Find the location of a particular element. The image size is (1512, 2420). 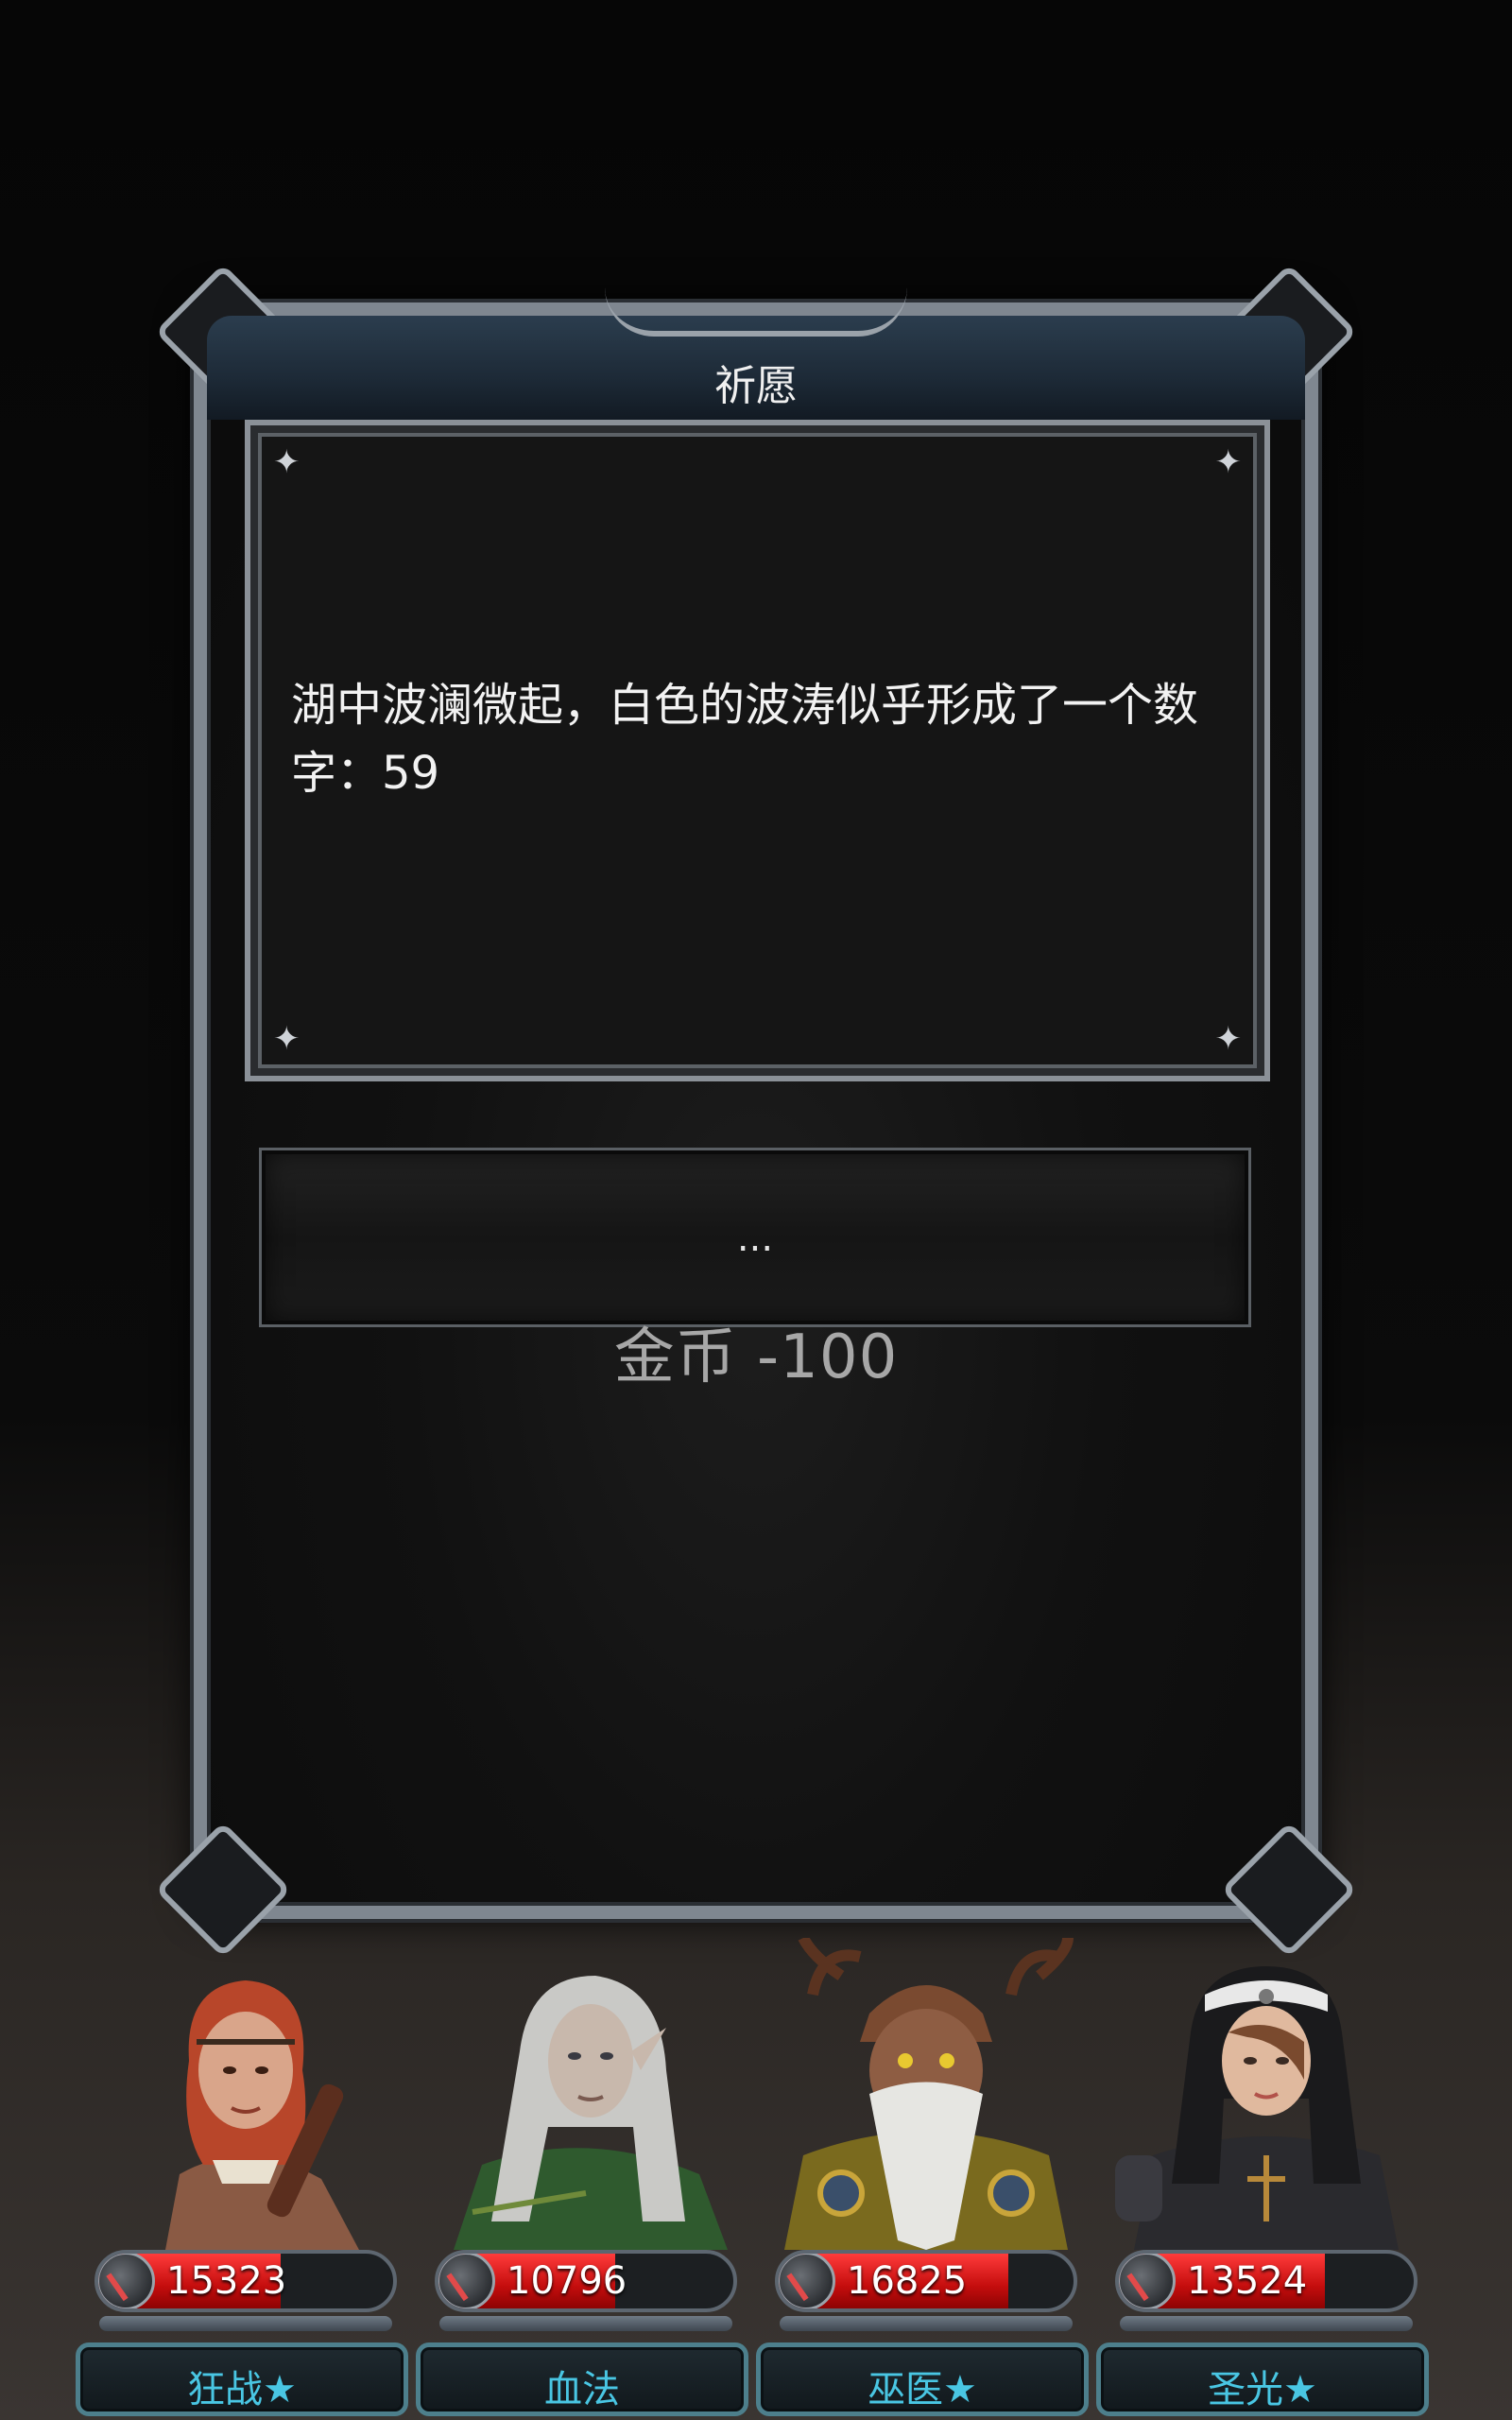

hero-name: 巫医★ is located at coordinates (922, 2389).